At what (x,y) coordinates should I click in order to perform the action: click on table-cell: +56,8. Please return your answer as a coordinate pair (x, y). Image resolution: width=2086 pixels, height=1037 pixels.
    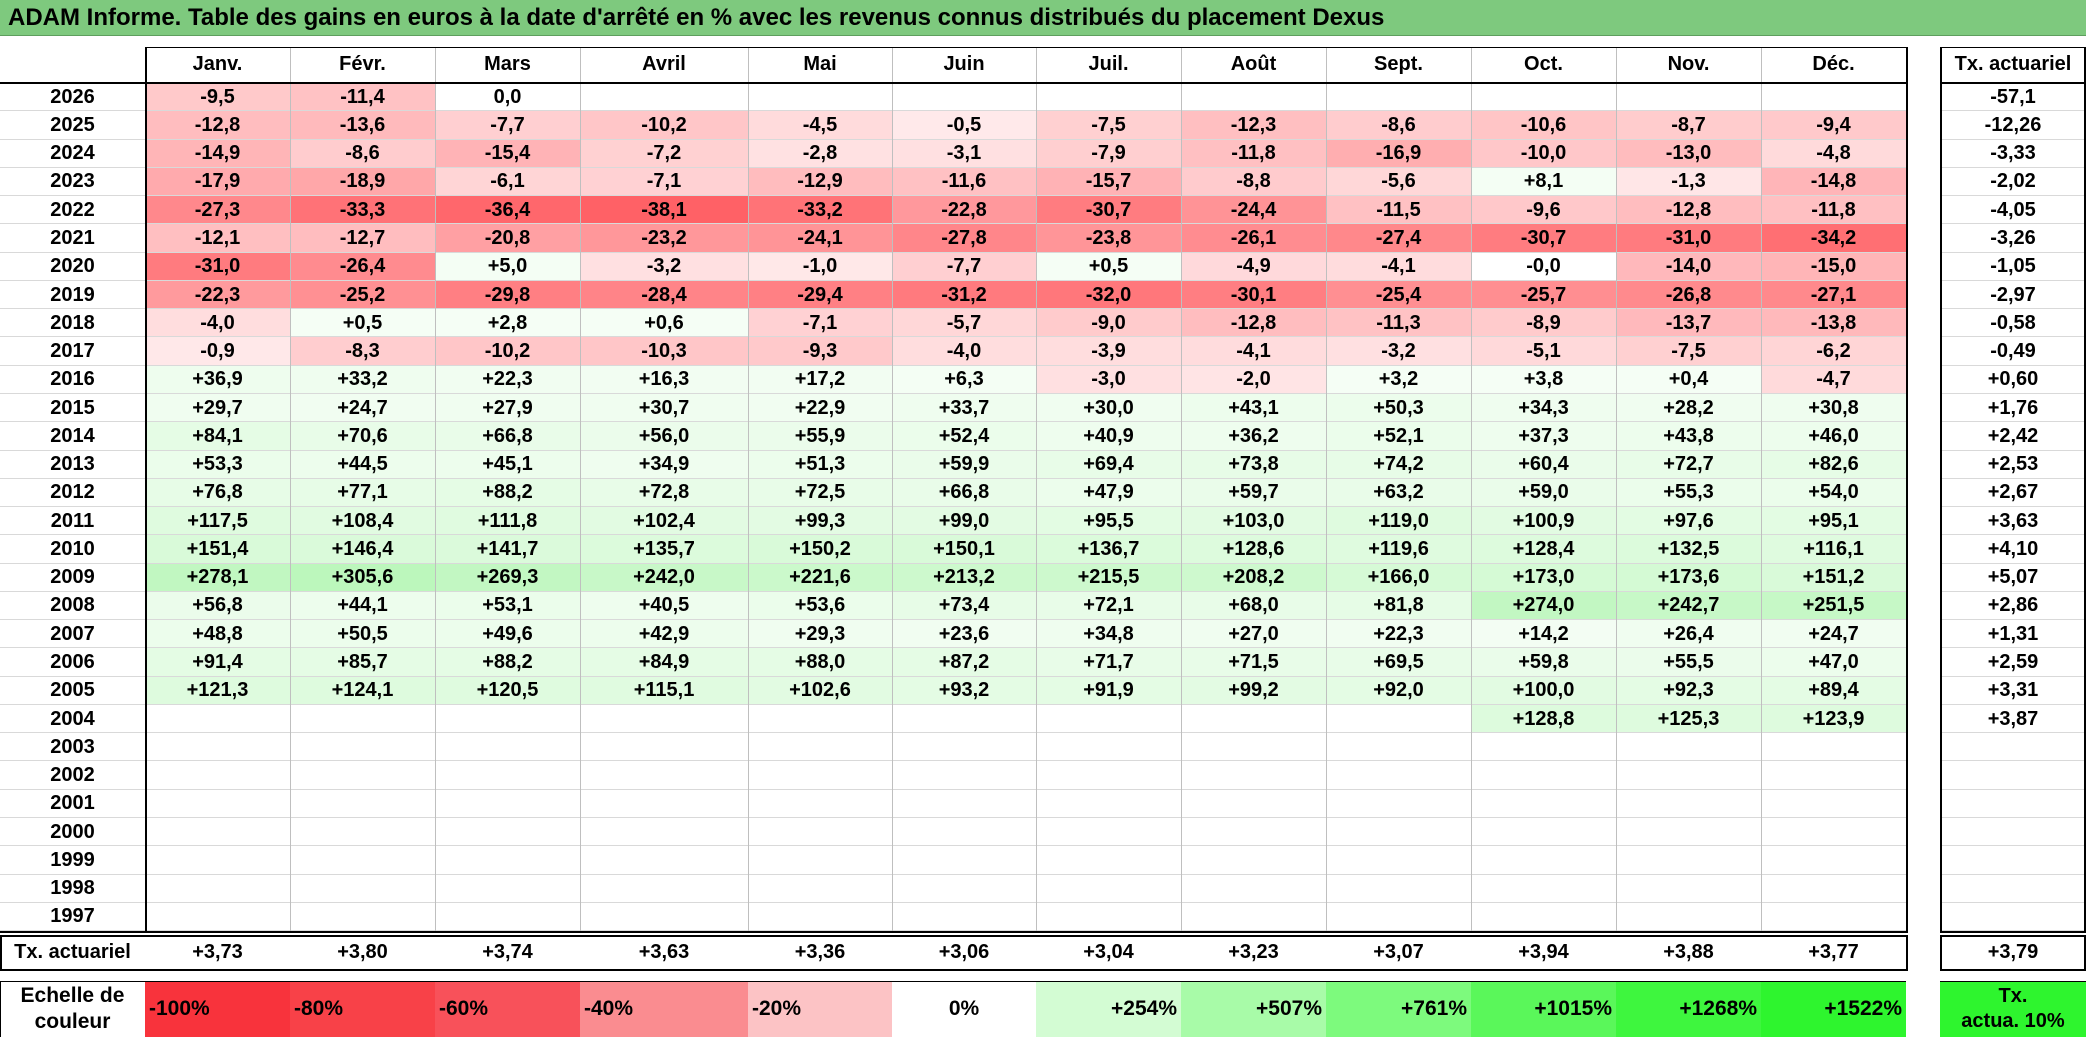
    Looking at the image, I should click on (217, 606).